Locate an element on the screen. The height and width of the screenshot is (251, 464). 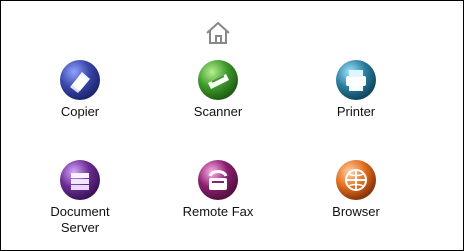
copier-icon is located at coordinates (80, 80).